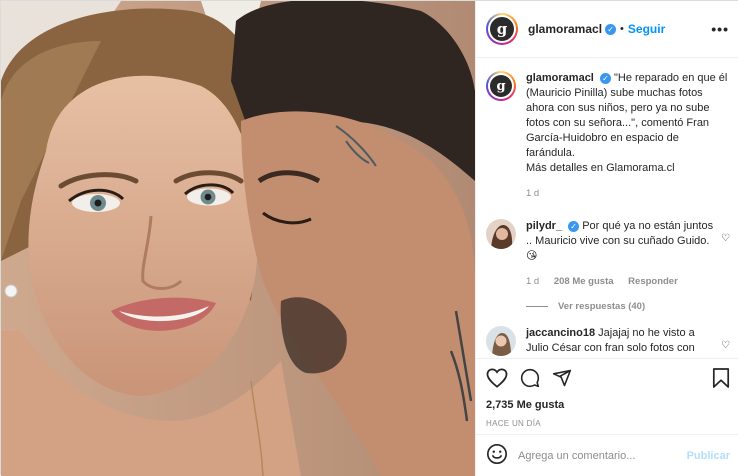 This screenshot has width=738, height=476. I want to click on comment-input, so click(602, 455).